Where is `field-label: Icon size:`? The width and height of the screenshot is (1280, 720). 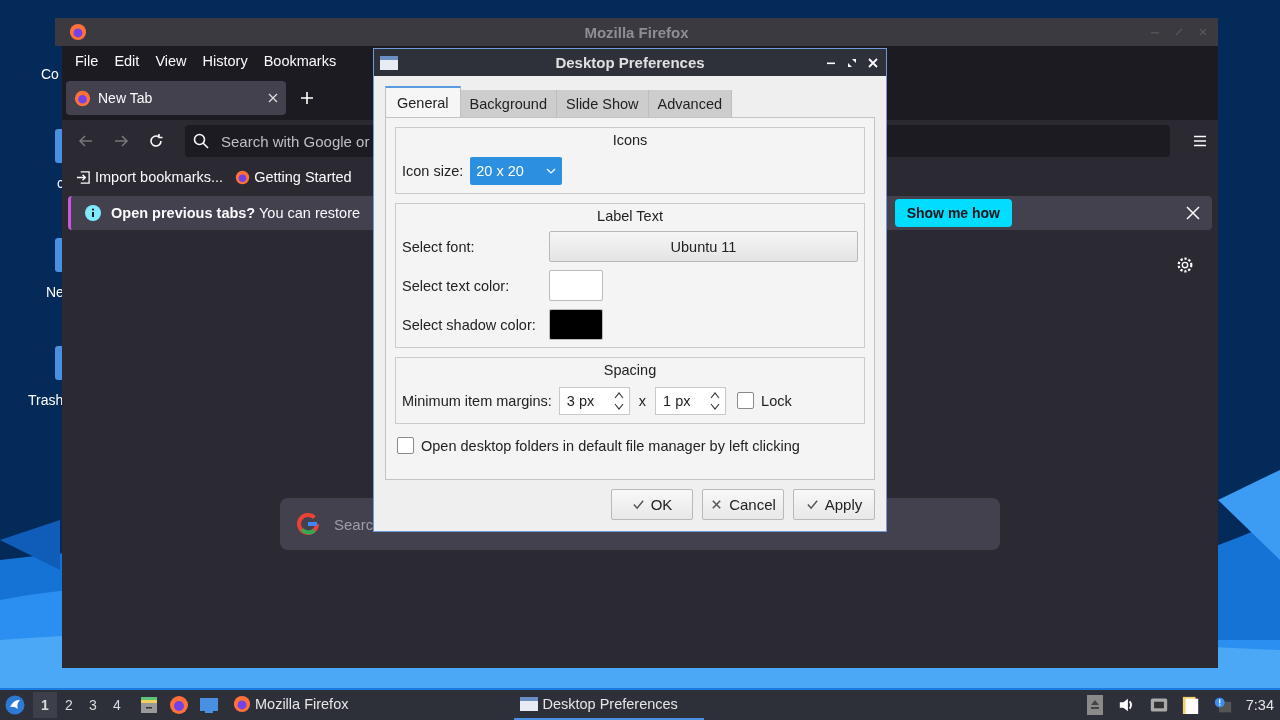
field-label: Icon size: is located at coordinates (433, 170).